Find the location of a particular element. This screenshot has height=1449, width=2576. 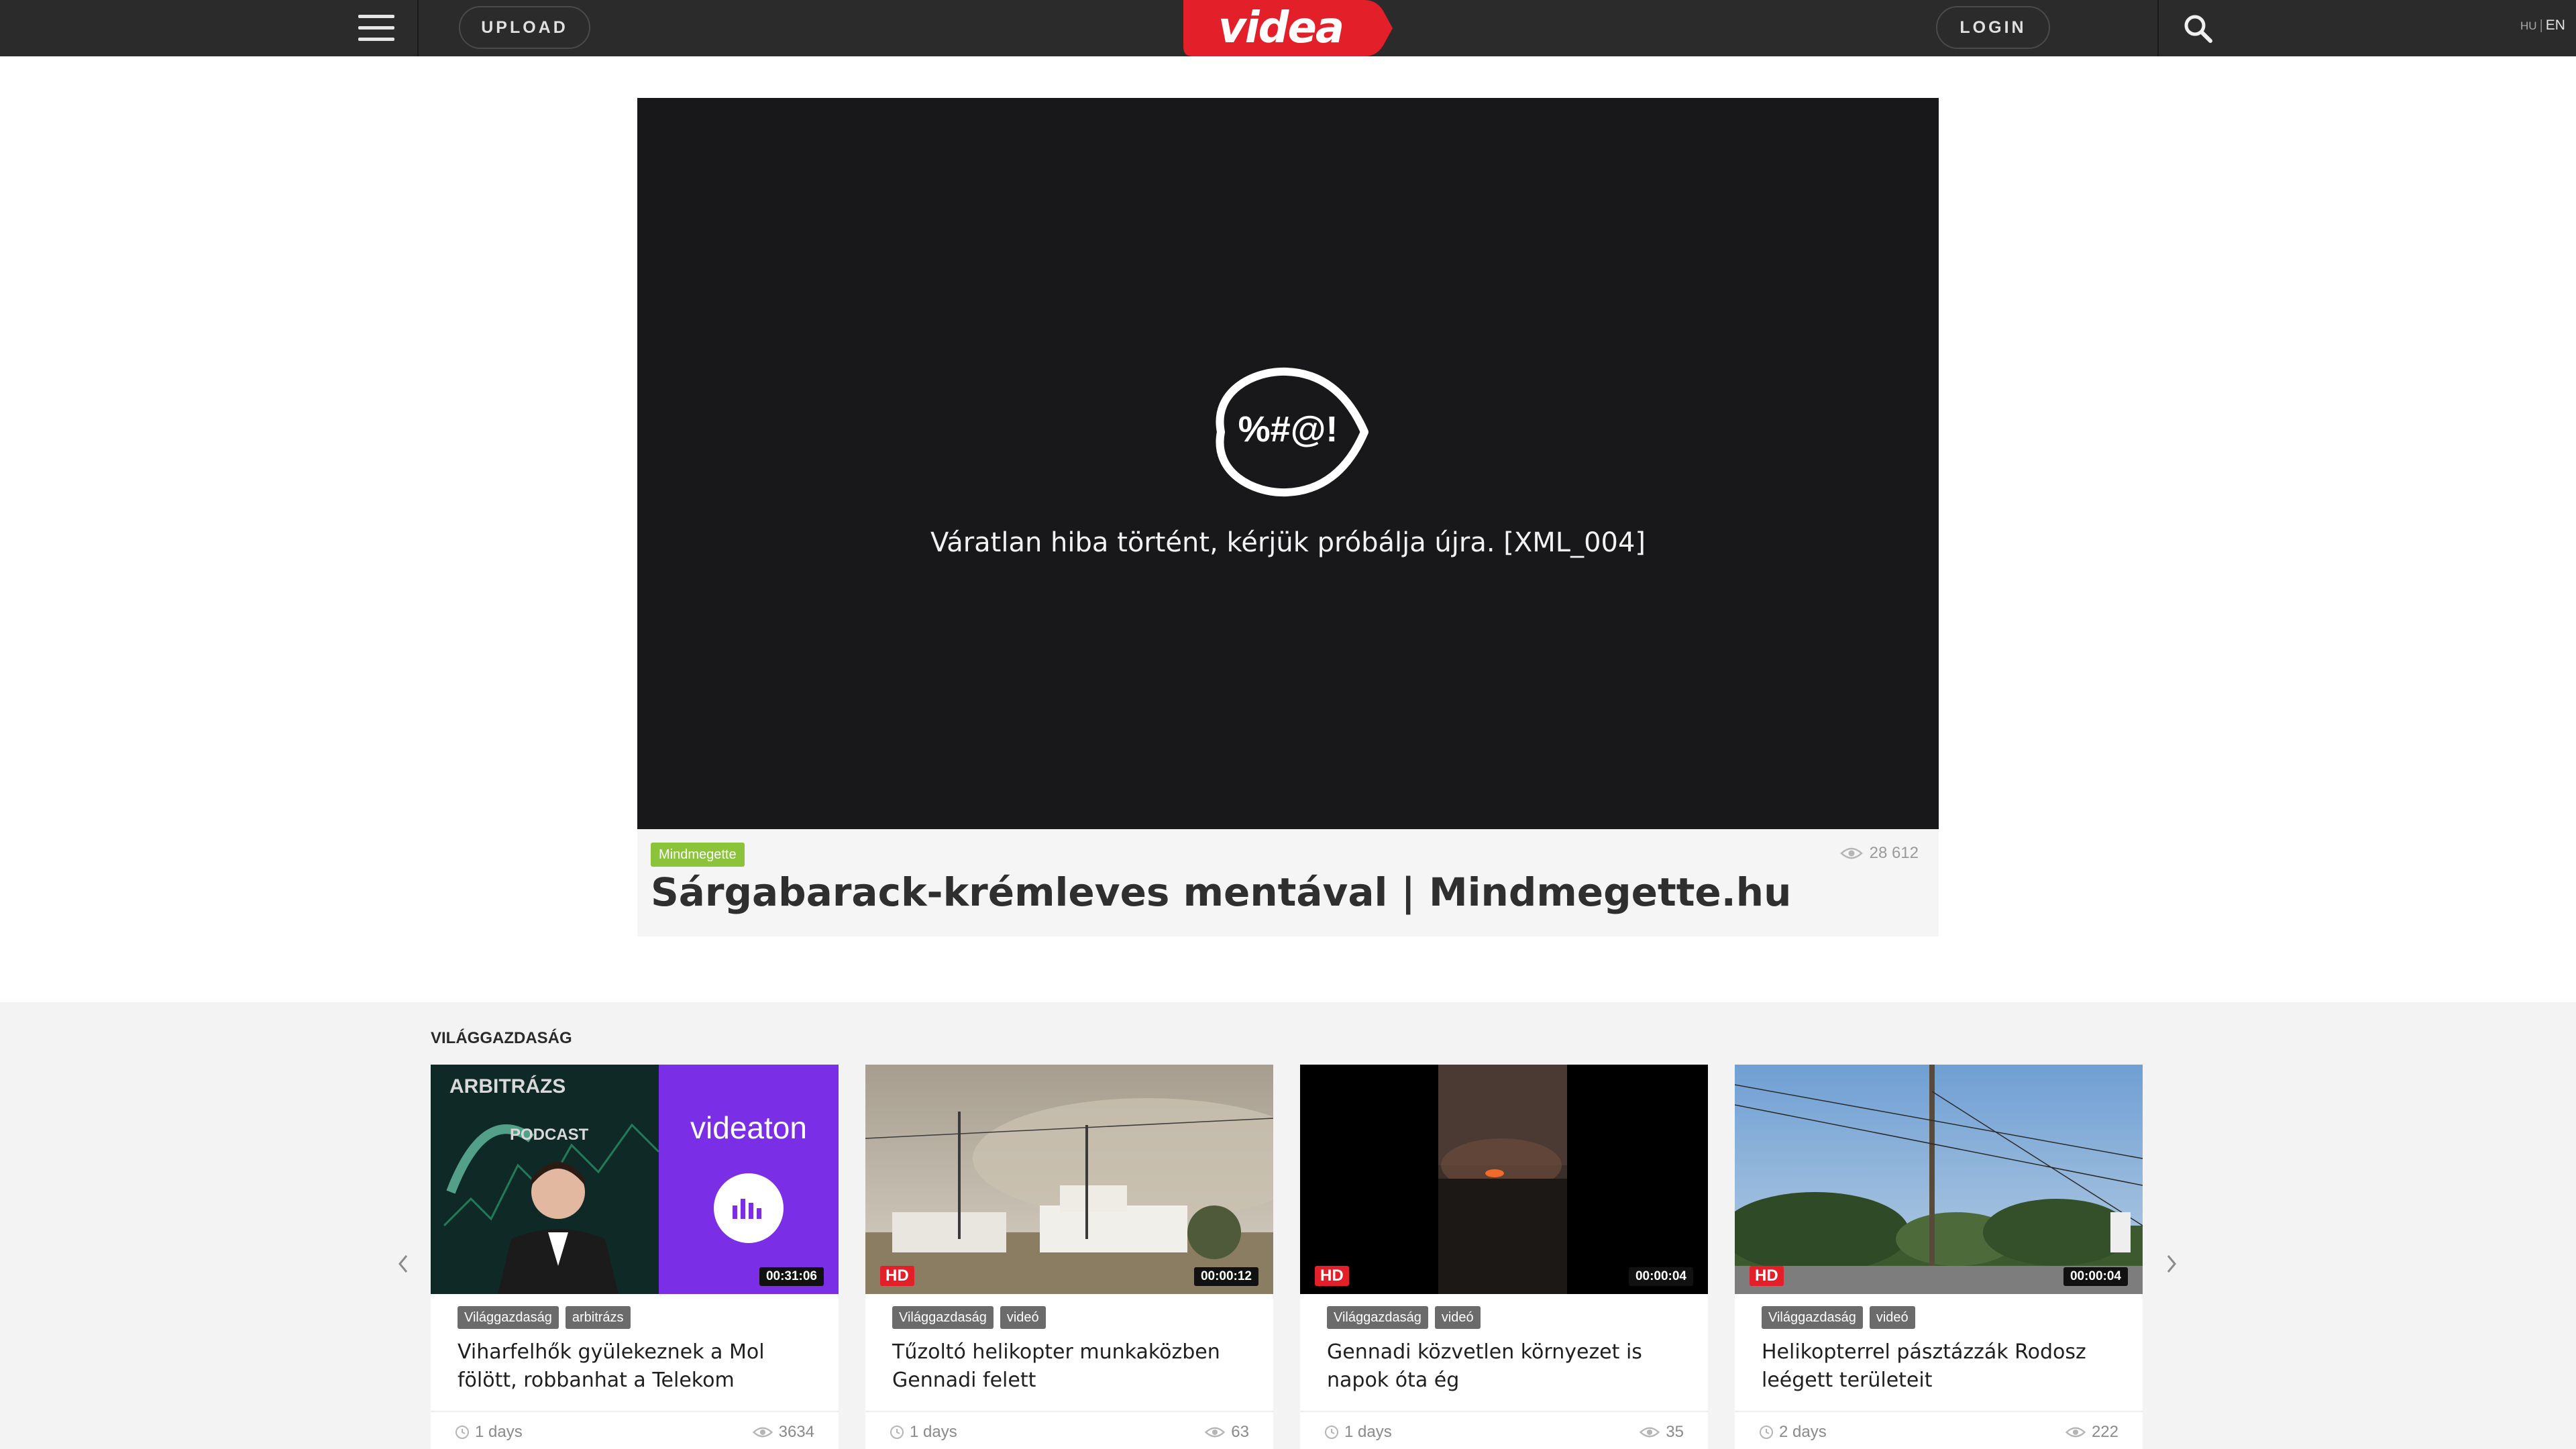

carousel-next-icon is located at coordinates (2171, 1263).